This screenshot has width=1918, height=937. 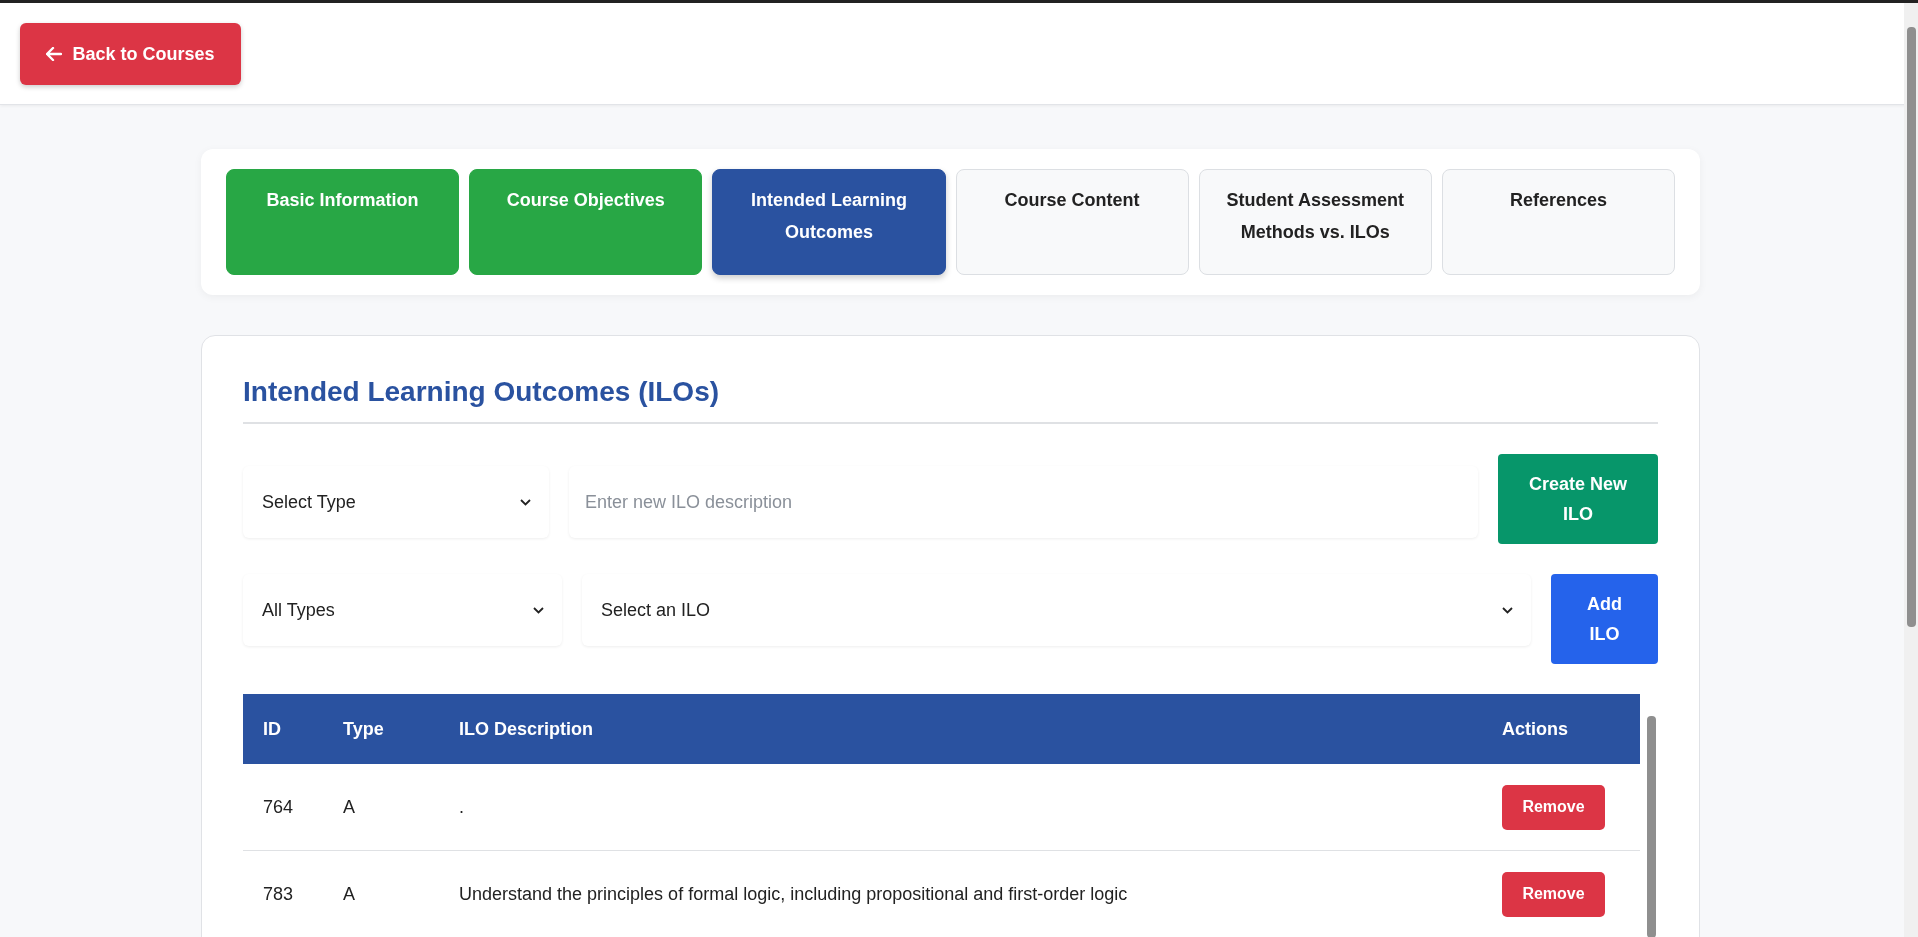 What do you see at coordinates (130, 54) in the screenshot?
I see `back-button: Back to Courses` at bounding box center [130, 54].